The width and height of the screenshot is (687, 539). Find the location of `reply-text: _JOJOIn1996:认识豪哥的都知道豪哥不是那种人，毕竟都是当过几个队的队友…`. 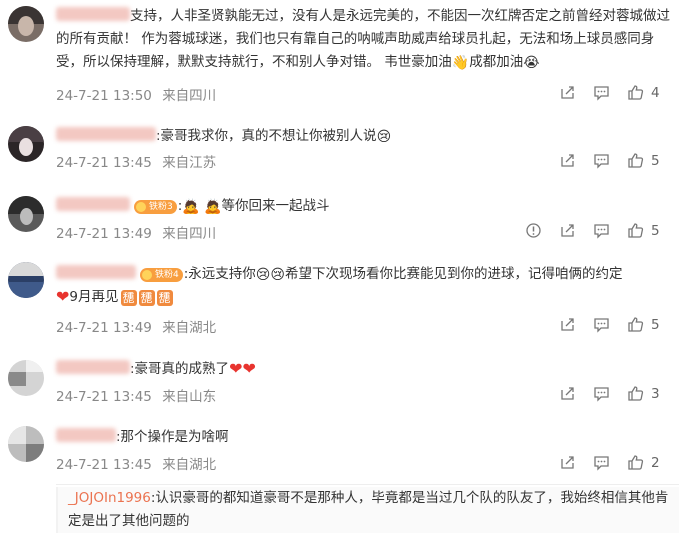

reply-text: _JOJOIn1996:认识豪哥的都知道豪哥不是那种人，毕竟都是当过几个队的队友… is located at coordinates (367, 510).